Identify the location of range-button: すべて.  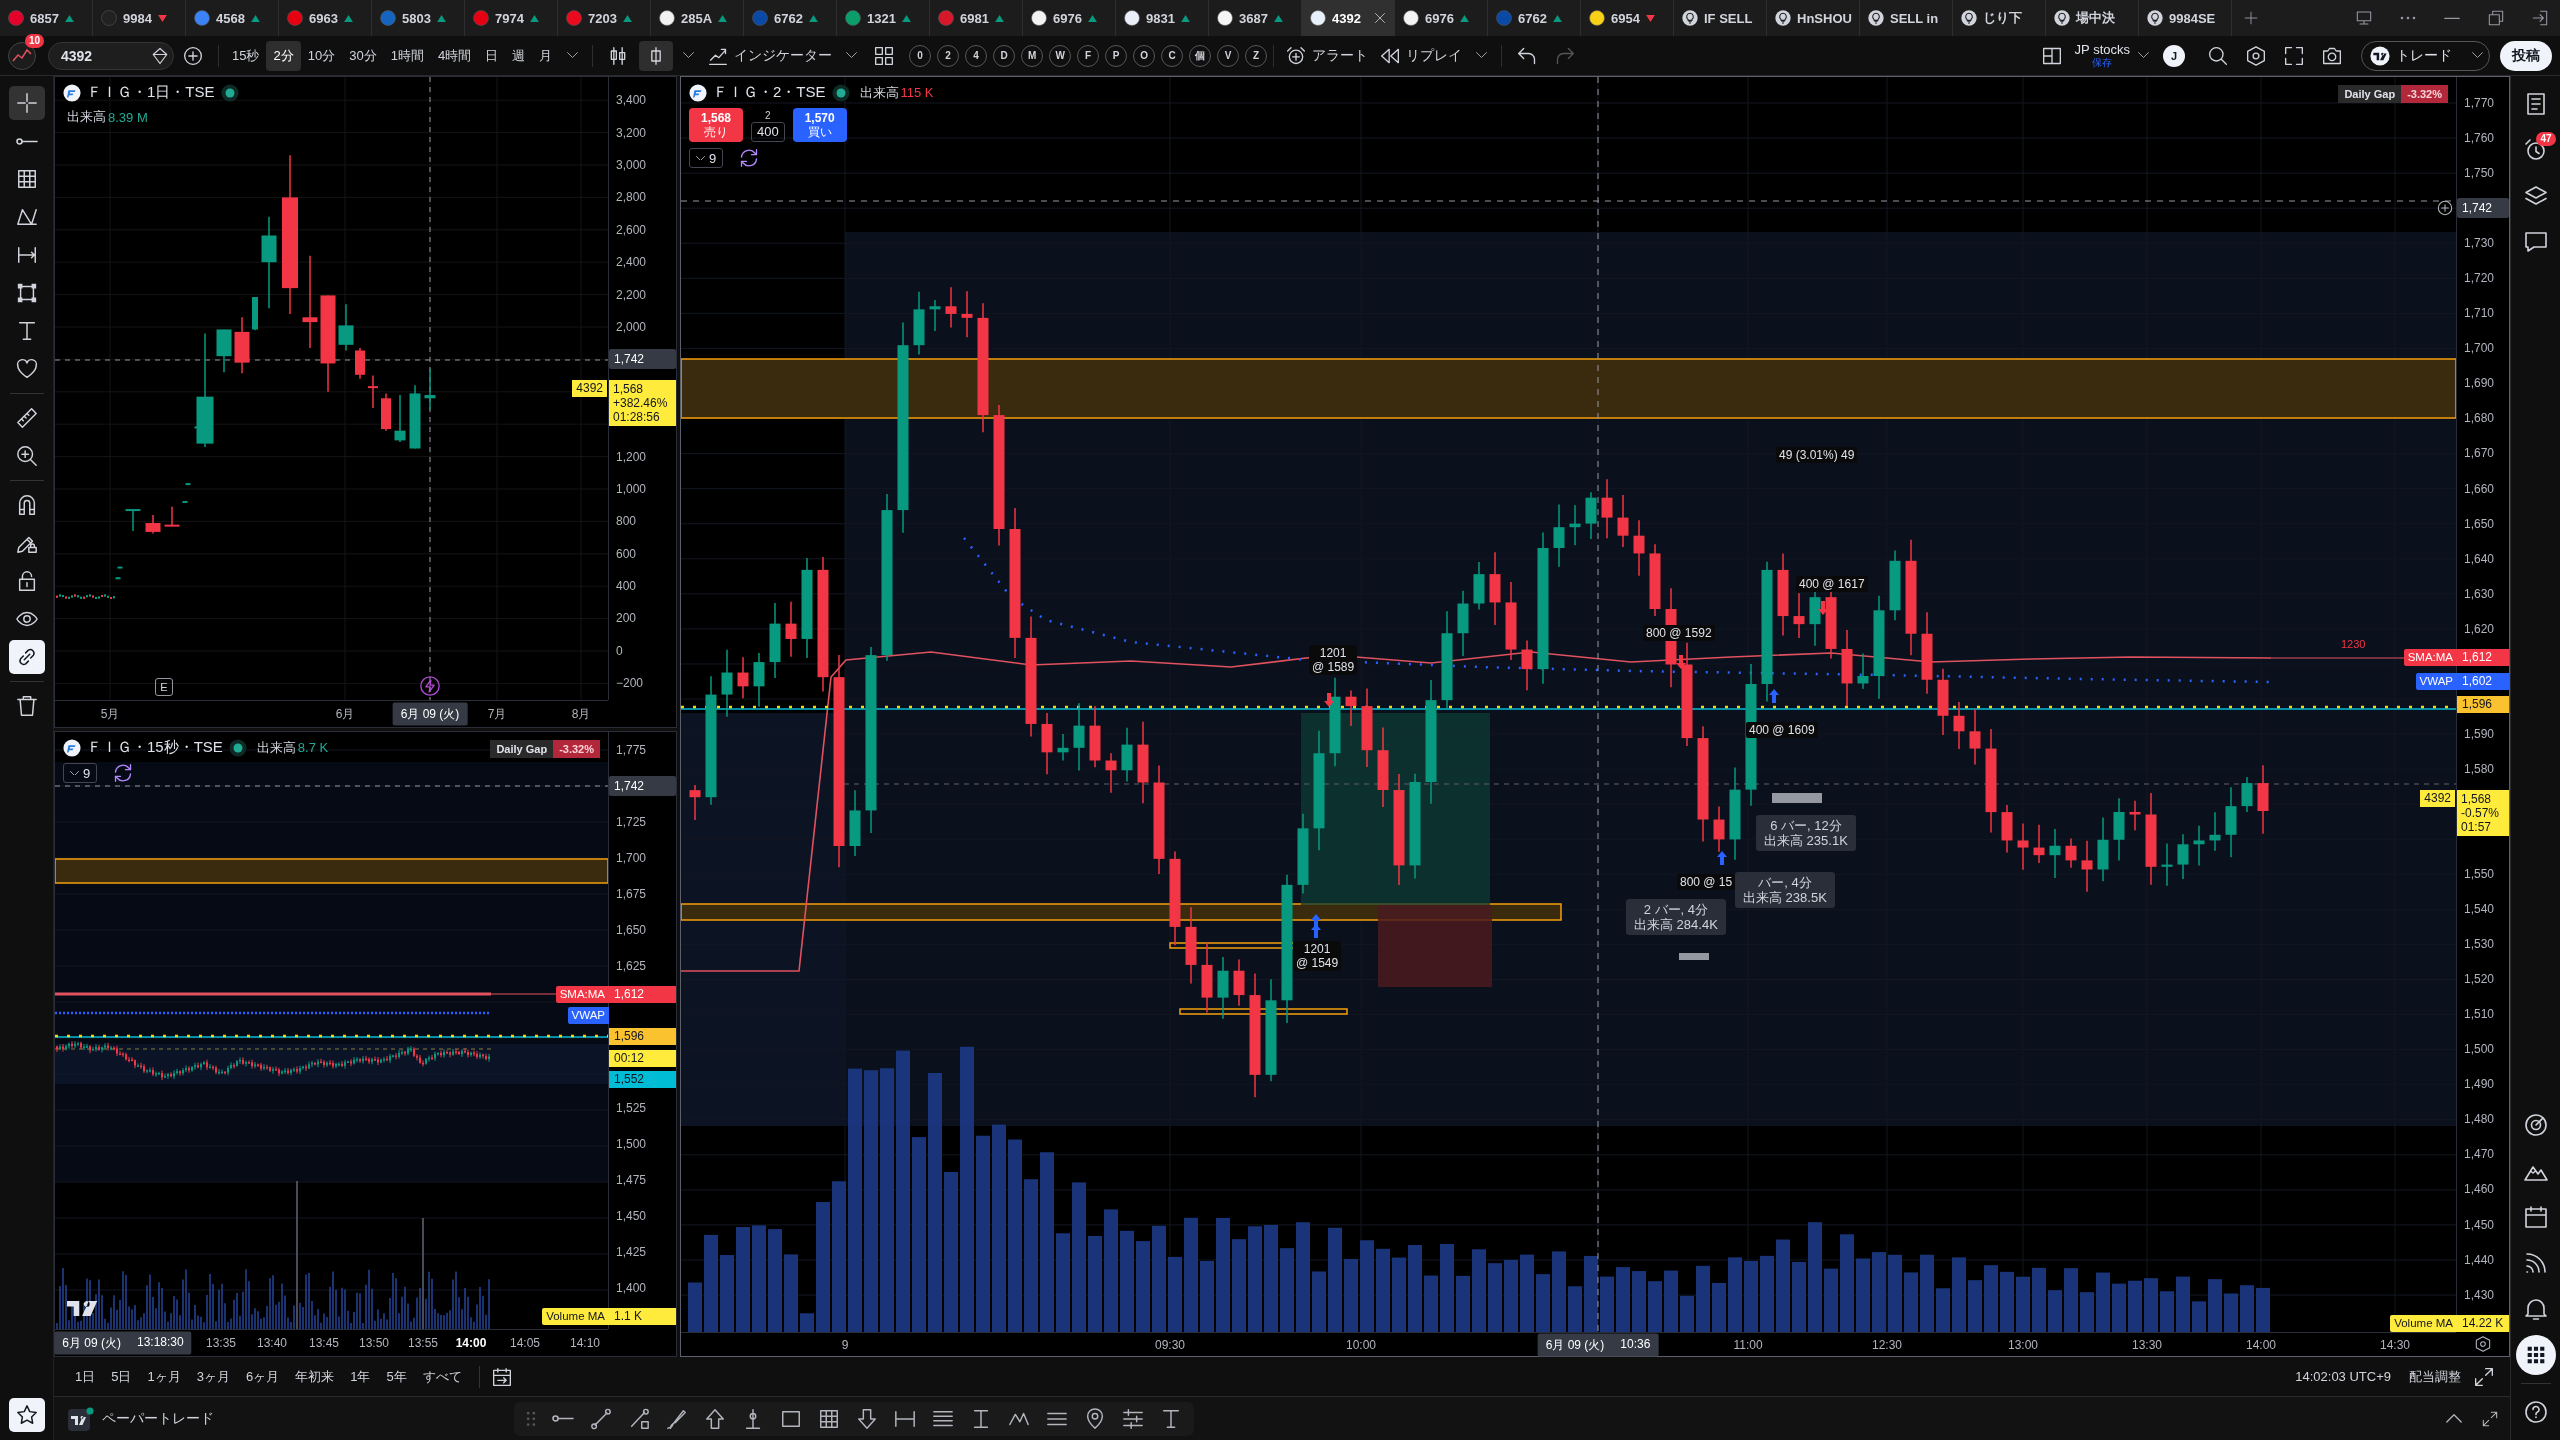
(442, 1376).